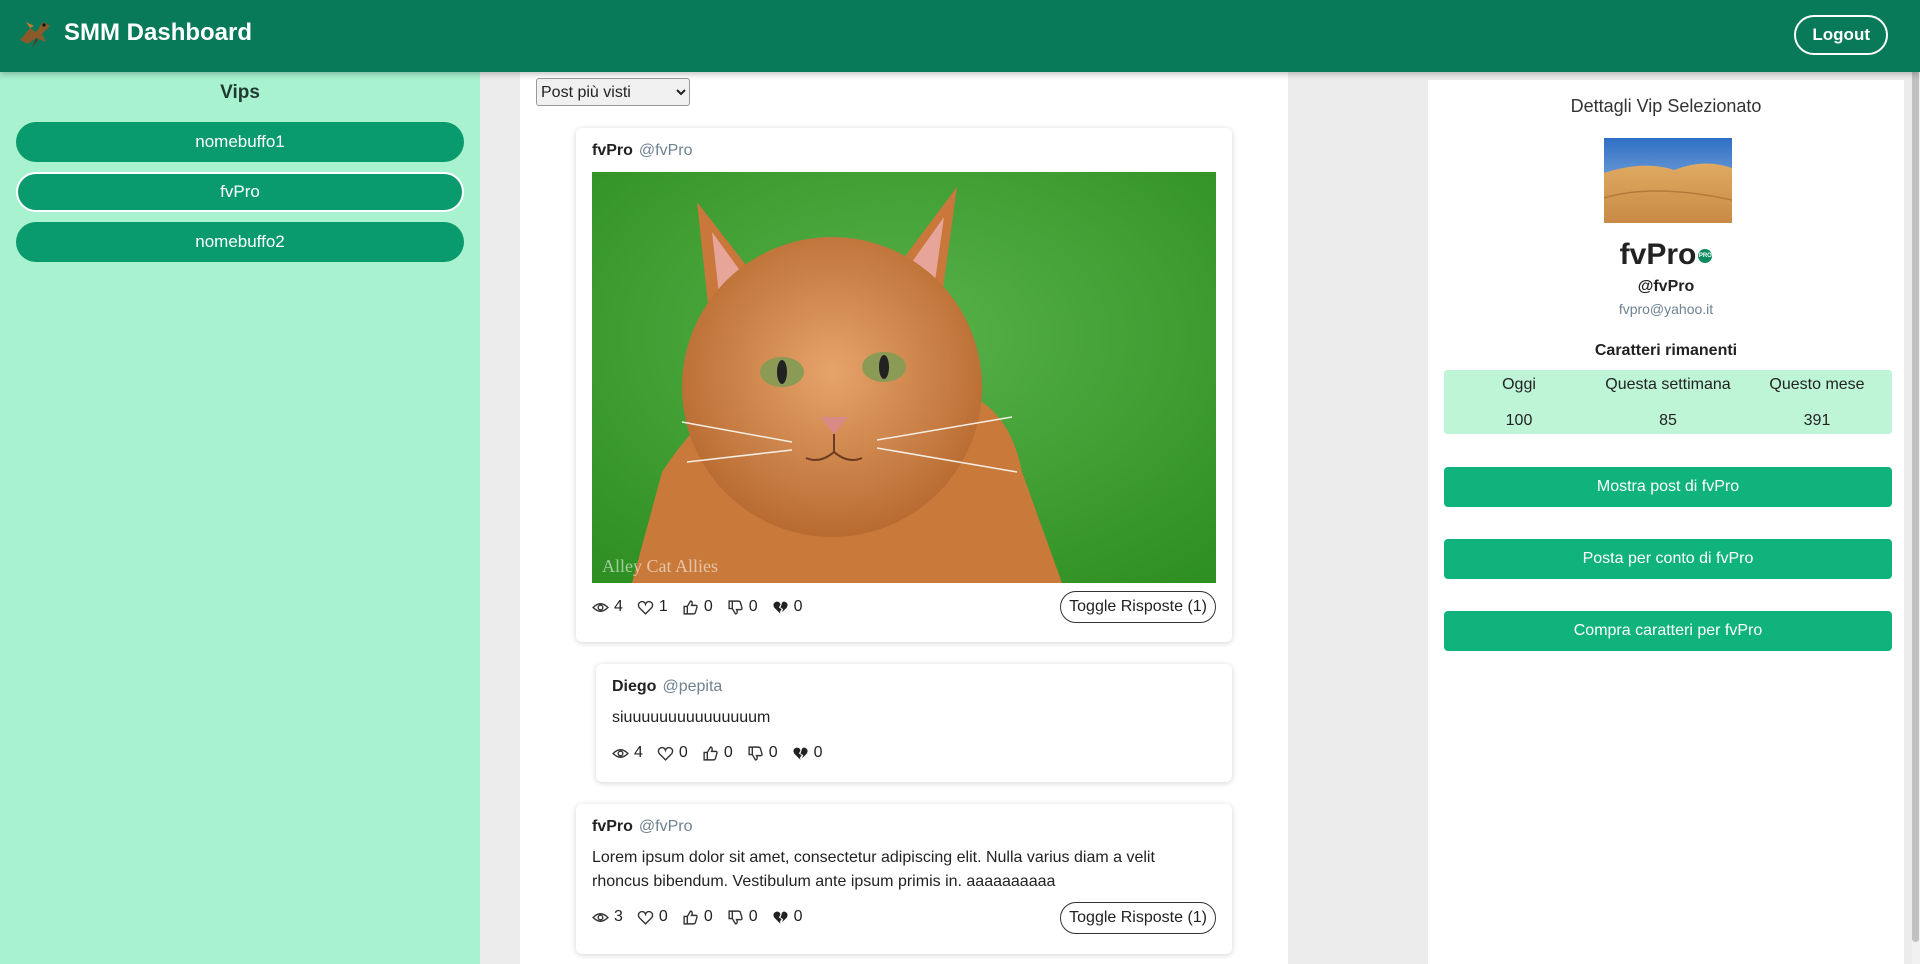 This screenshot has width=1920, height=964. Describe the element at coordinates (1519, 384) in the screenshot. I see `chars-label: Oggi` at that location.